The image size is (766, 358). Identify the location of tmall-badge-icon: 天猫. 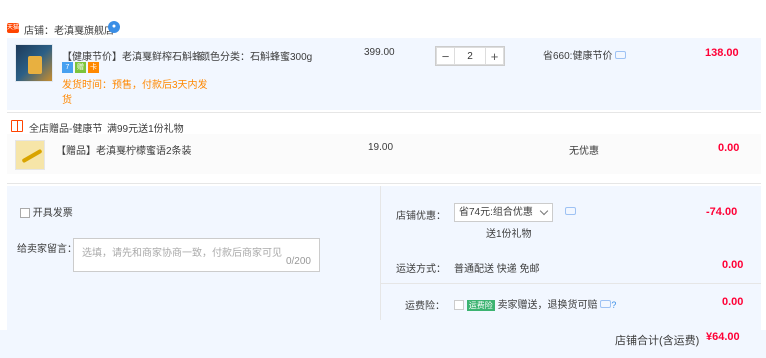
(13, 28).